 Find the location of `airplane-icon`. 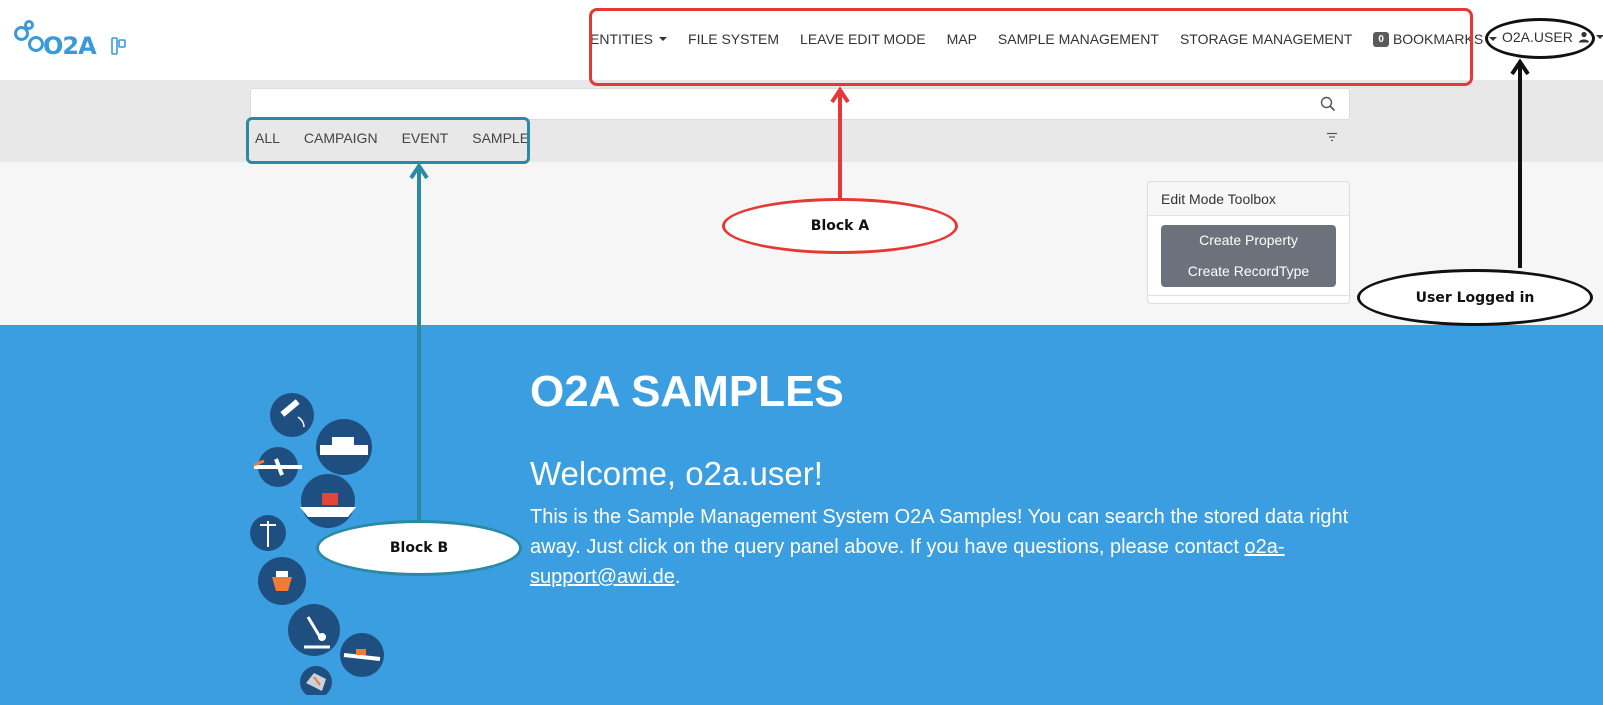

airplane-icon is located at coordinates (277, 467).